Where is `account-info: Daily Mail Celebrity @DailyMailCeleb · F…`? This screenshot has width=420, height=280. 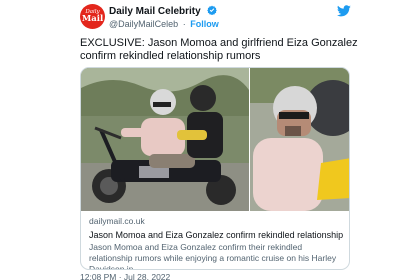 account-info: Daily Mail Celebrity @DailyMailCeleb · F… is located at coordinates (164, 17).